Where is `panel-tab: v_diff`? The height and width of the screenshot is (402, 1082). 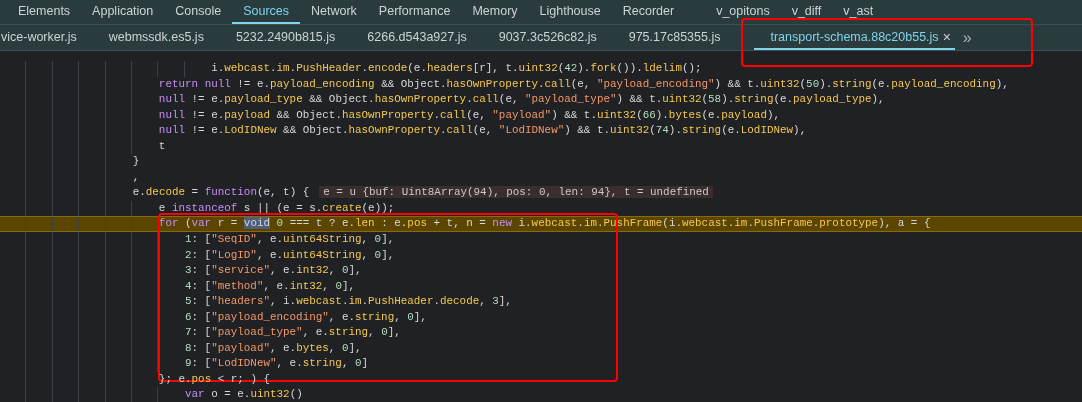
panel-tab: v_diff is located at coordinates (806, 12).